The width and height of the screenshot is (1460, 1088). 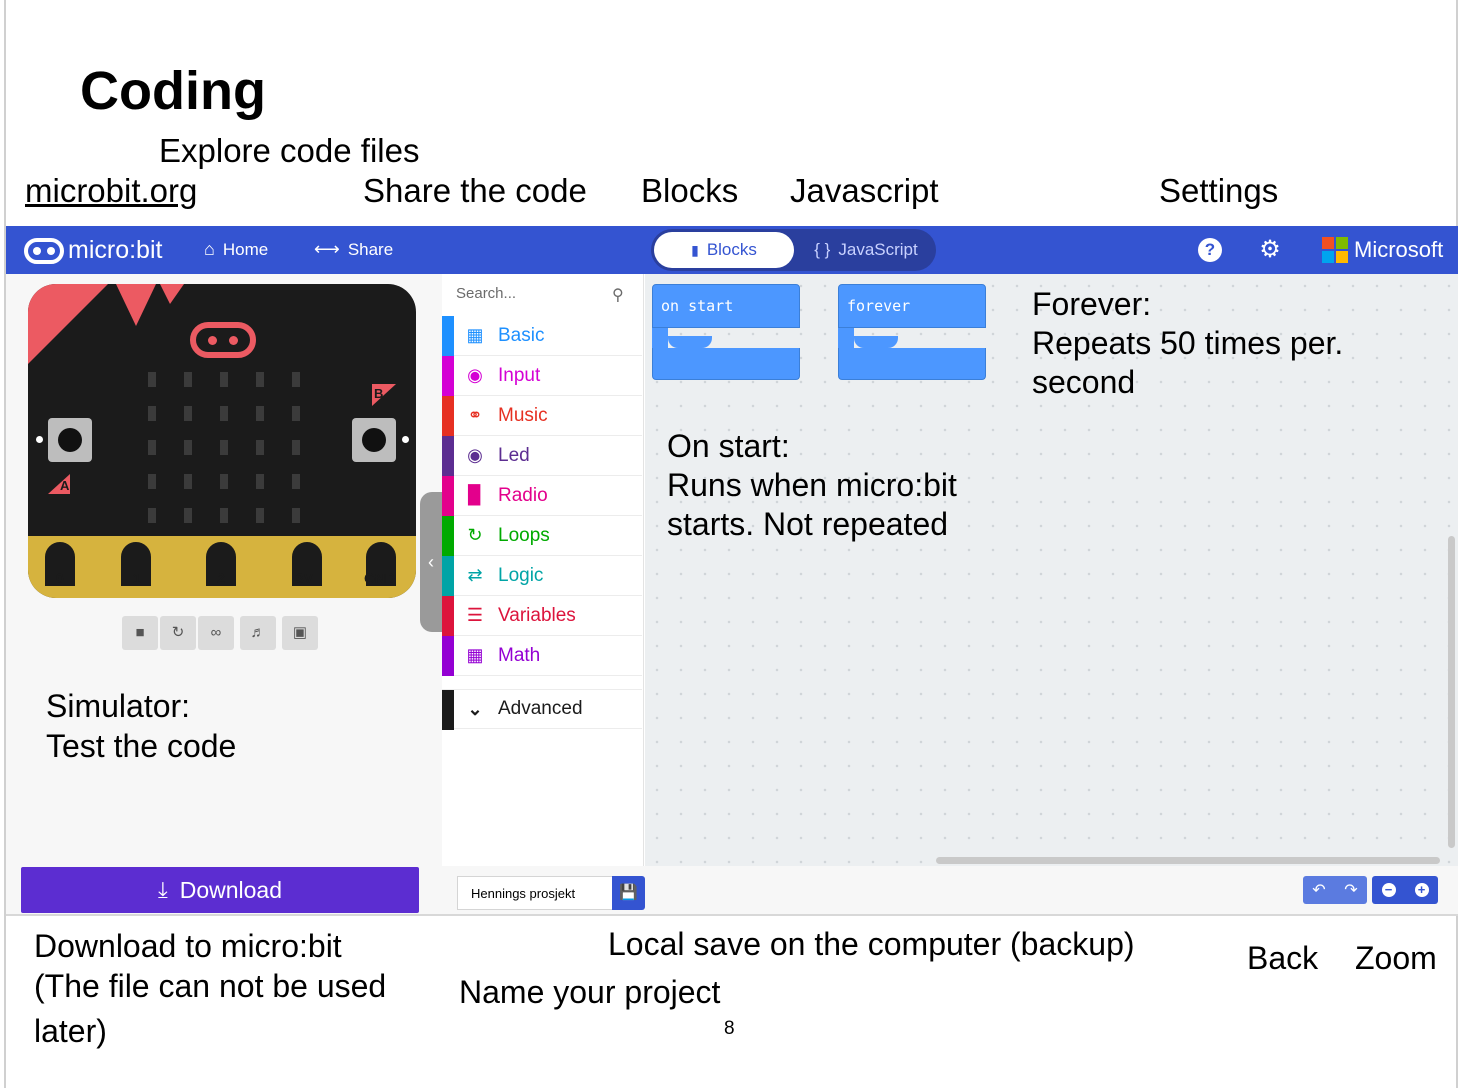 I want to click on toolbox-category-led: ◉ Led, so click(x=542, y=456).